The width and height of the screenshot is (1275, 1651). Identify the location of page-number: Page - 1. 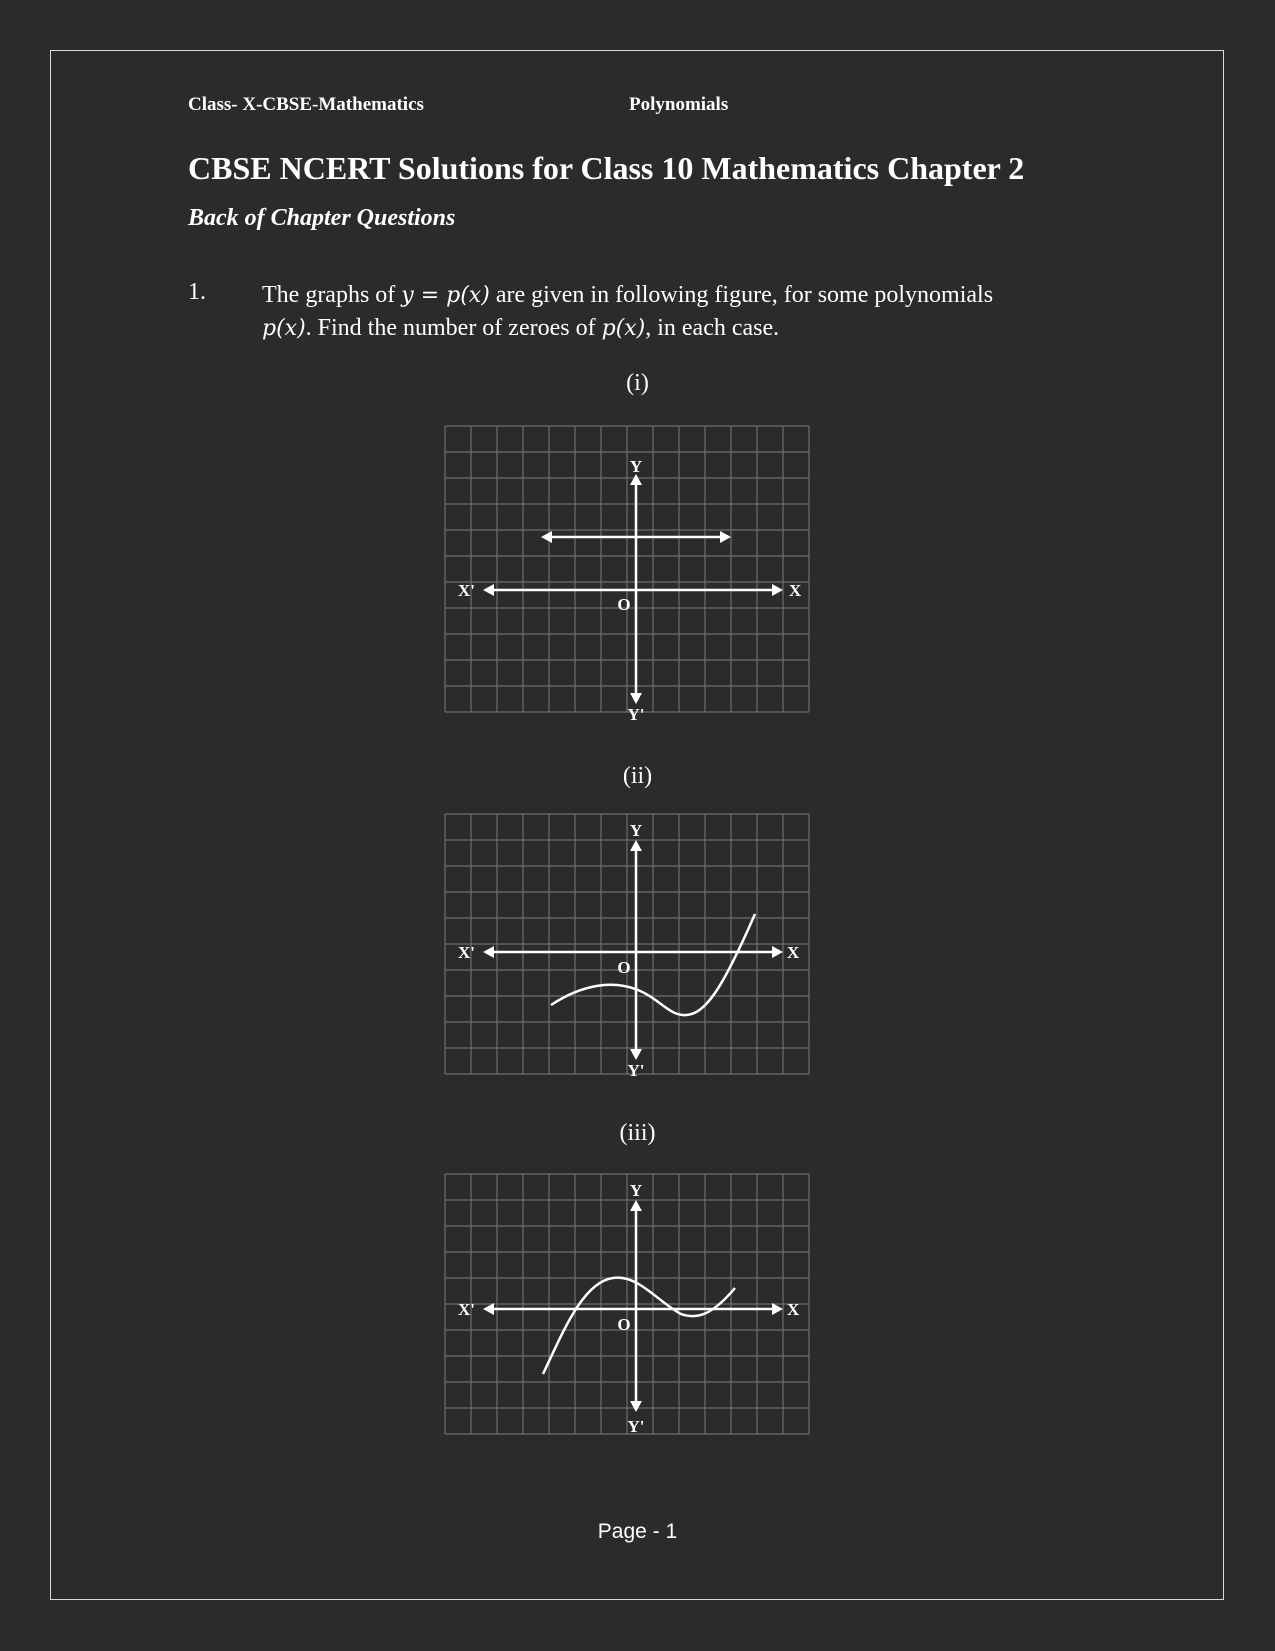
(637, 1531).